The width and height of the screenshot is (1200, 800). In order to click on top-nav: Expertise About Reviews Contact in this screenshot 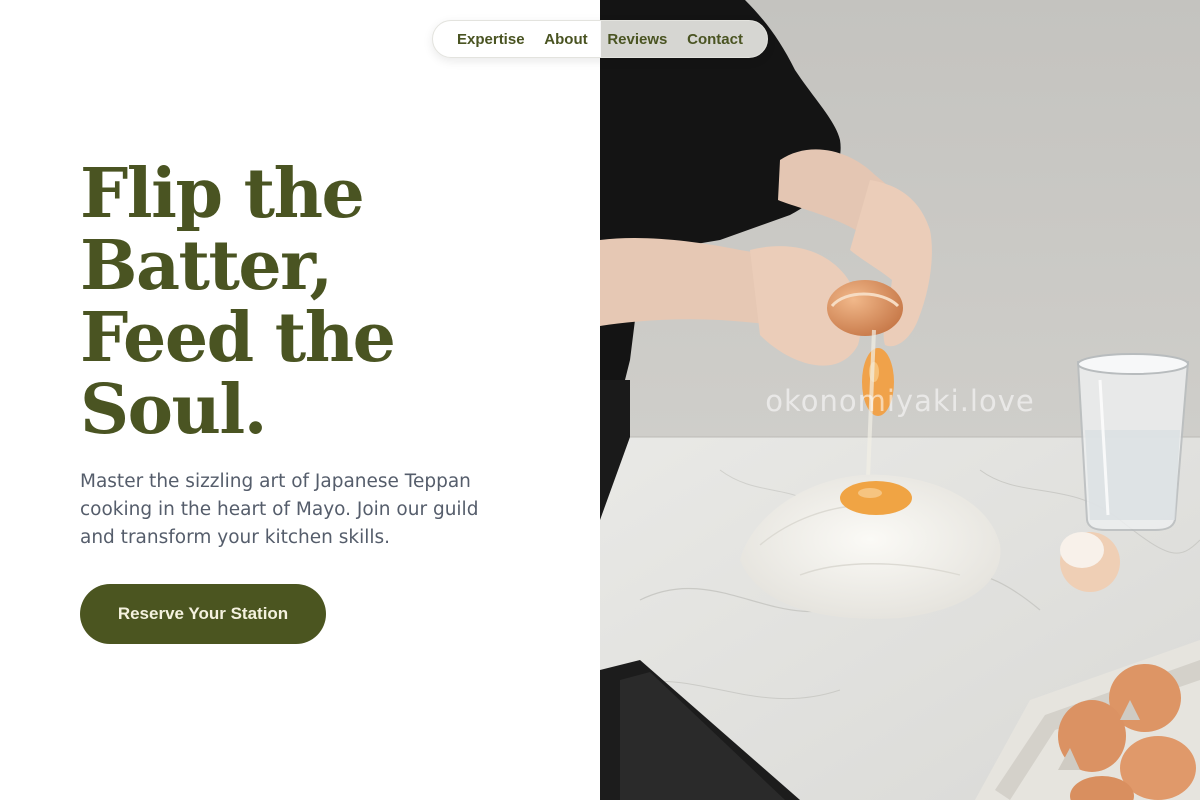, I will do `click(600, 39)`.